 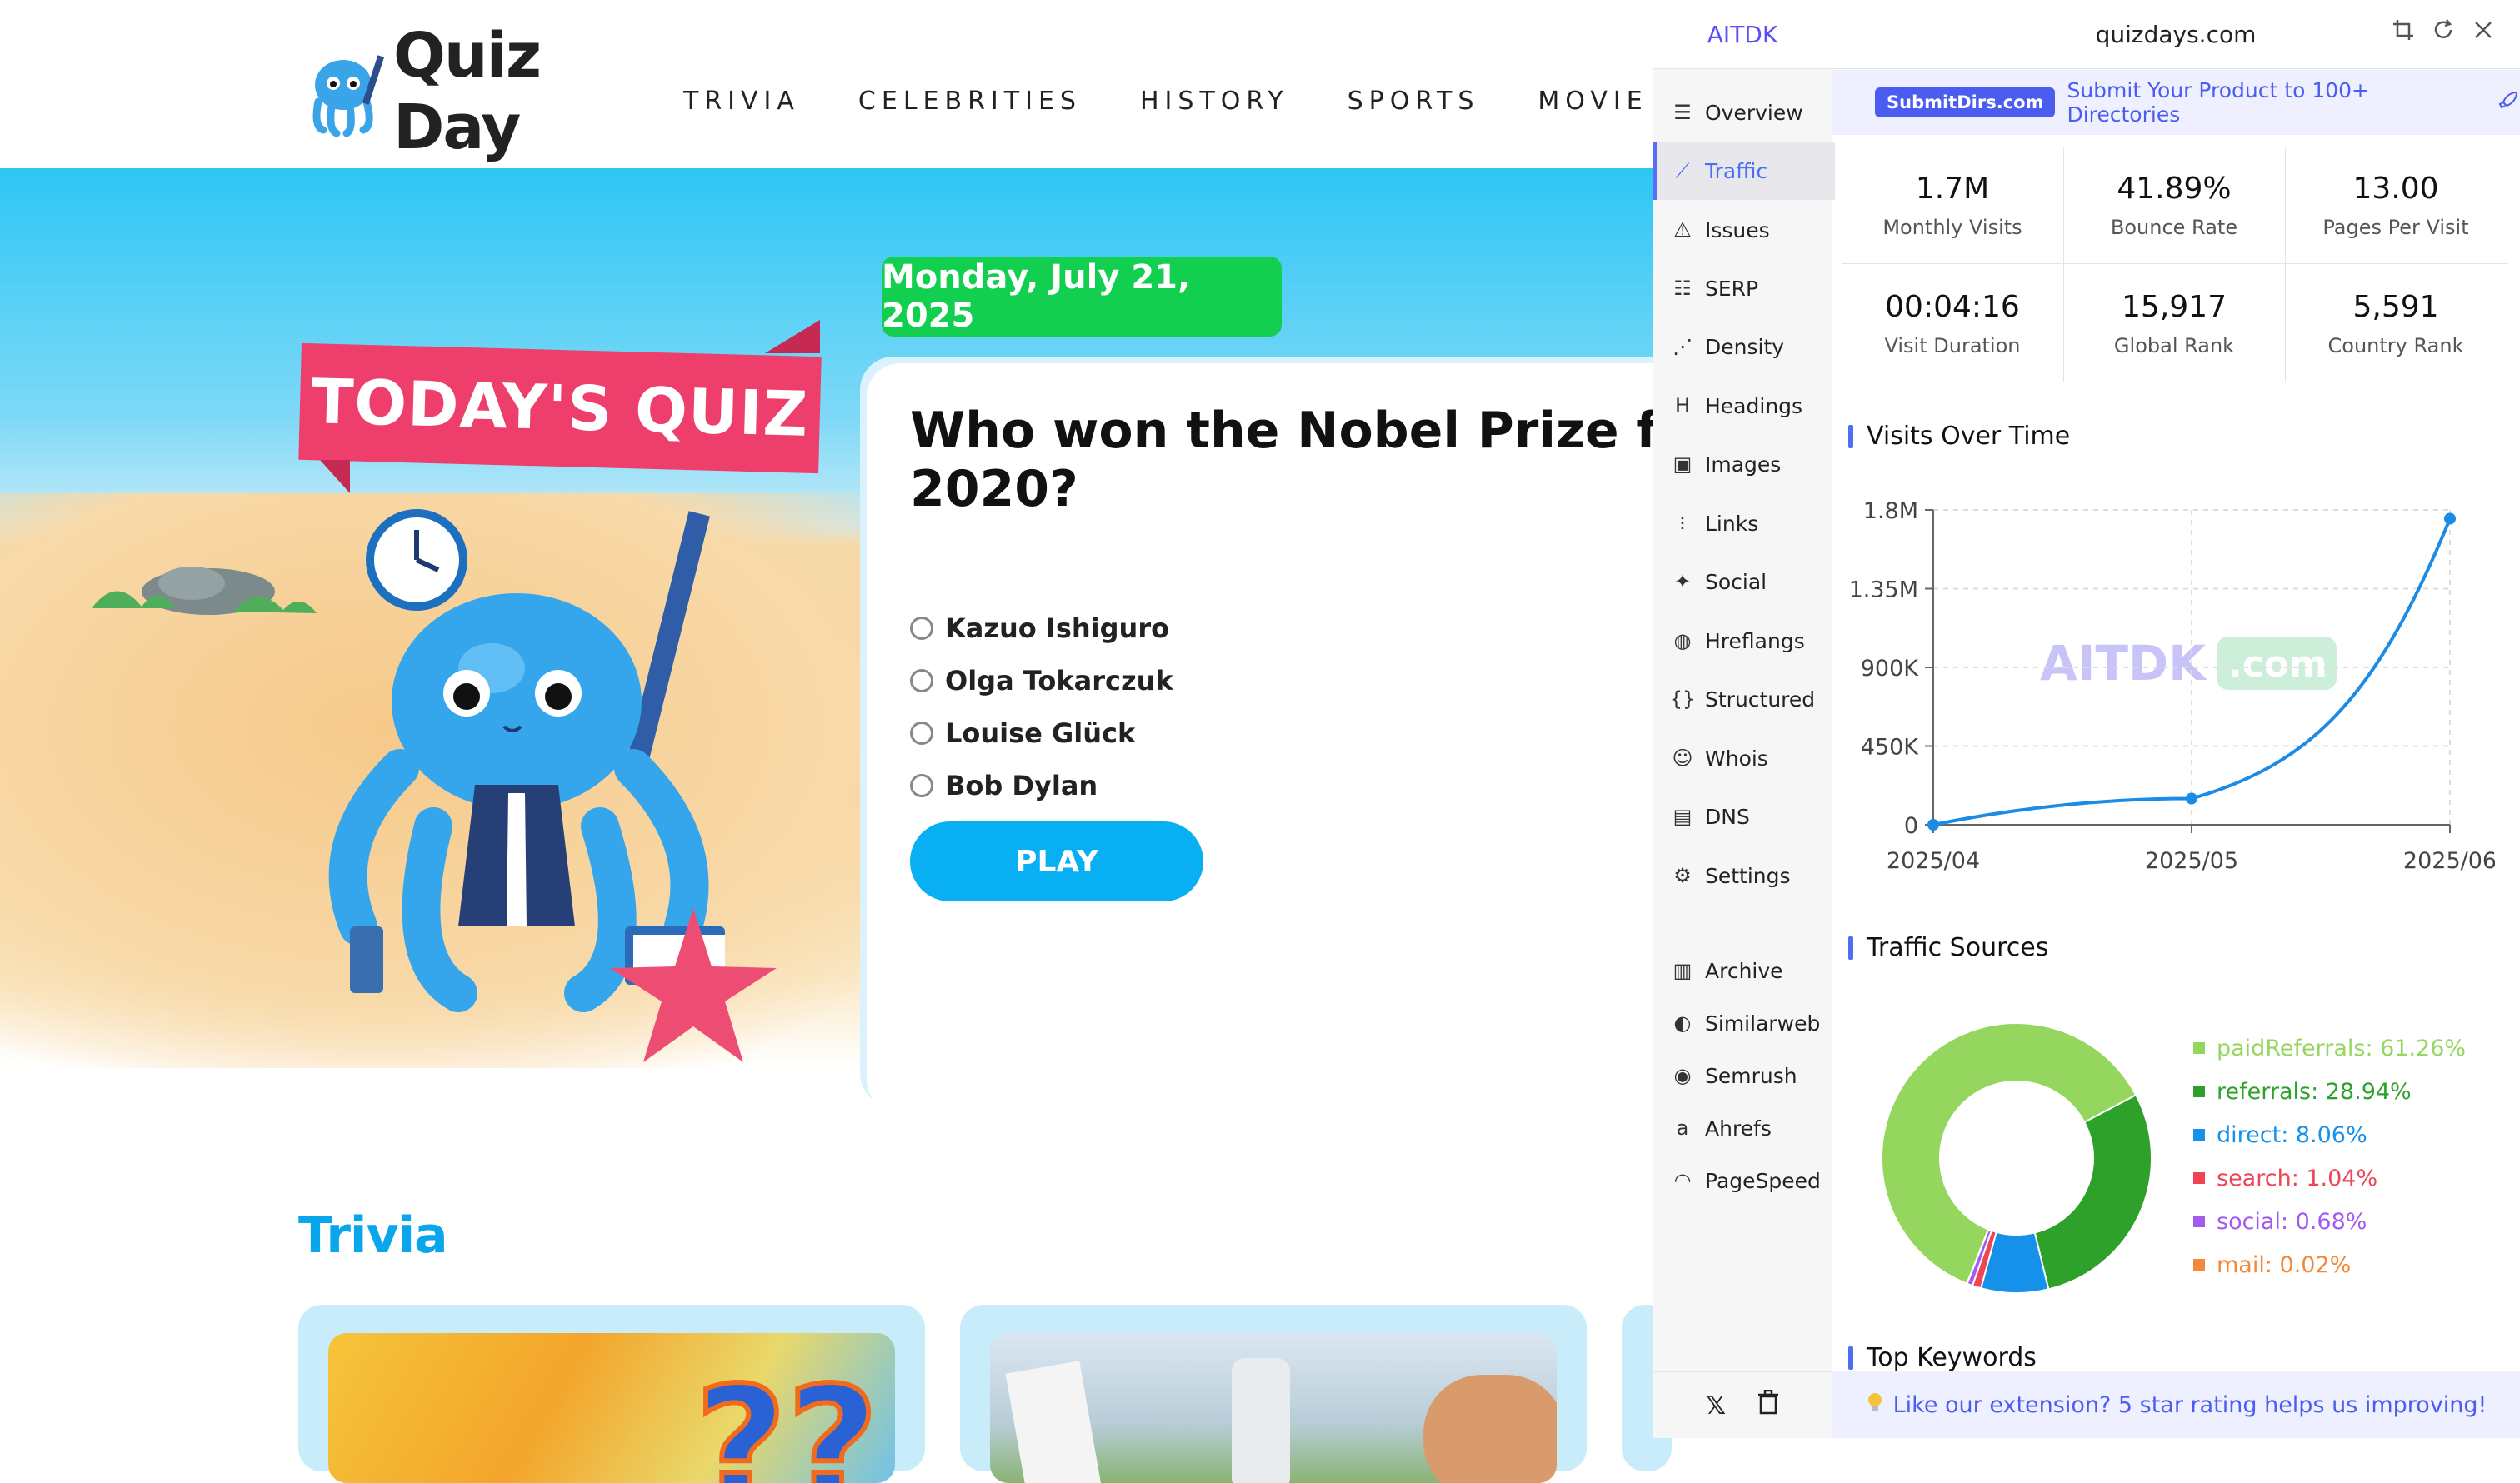 I want to click on legend-label: mail: 0.02%, so click(x=2284, y=1265).